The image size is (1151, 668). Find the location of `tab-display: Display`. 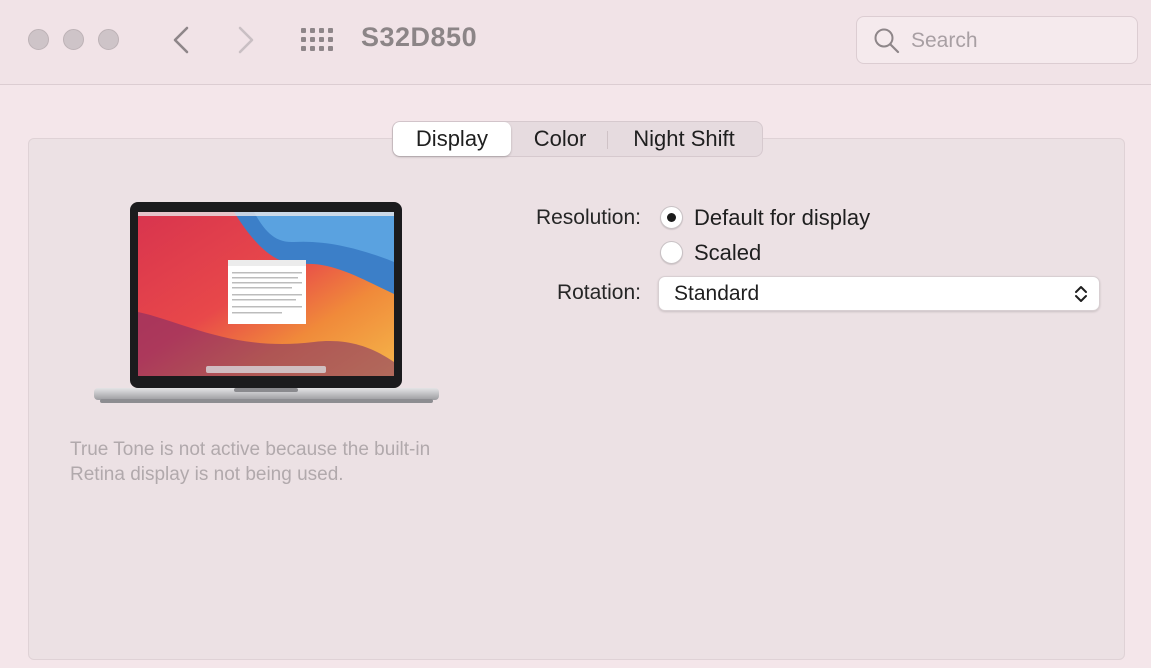

tab-display: Display is located at coordinates (452, 139).